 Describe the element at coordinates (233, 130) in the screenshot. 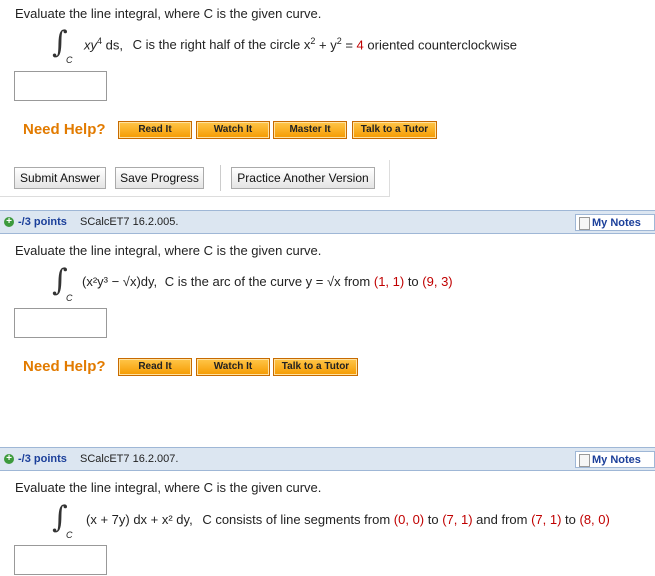

I see `q1-watch-it-button: Watch It` at that location.